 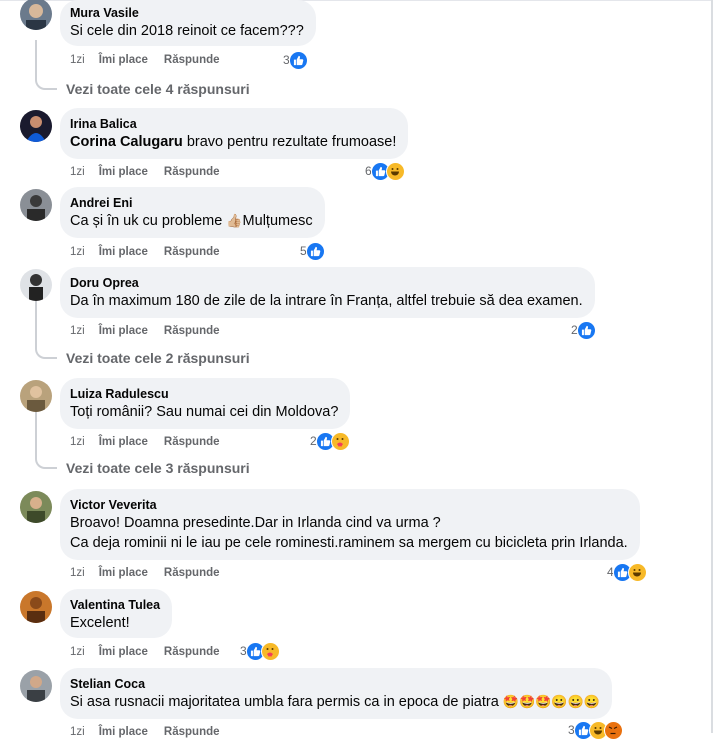 I want to click on comment-bubble: Valentina Tulea Excelent!, so click(x=116, y=613).